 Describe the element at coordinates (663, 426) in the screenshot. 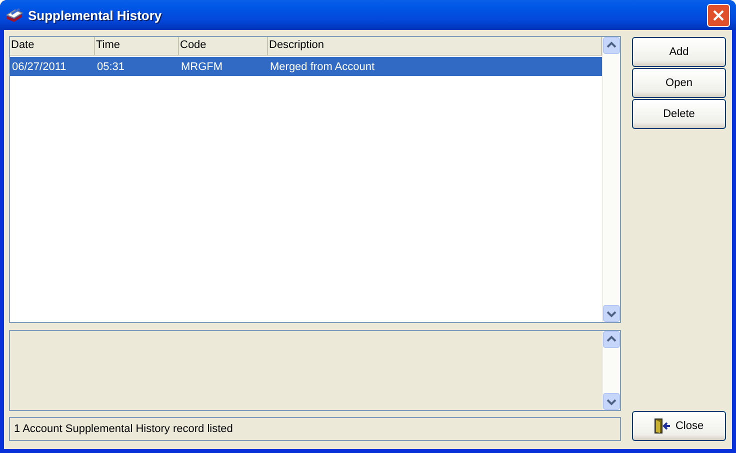

I see `door-exit-icon` at that location.